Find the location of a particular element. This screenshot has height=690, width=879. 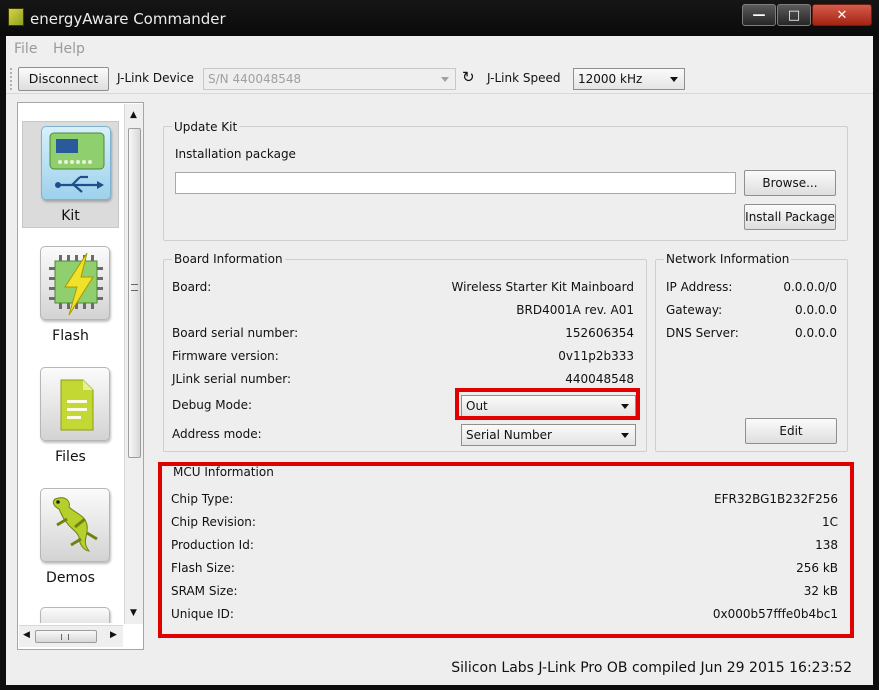

minimize-icon: — is located at coordinates (759, 15).